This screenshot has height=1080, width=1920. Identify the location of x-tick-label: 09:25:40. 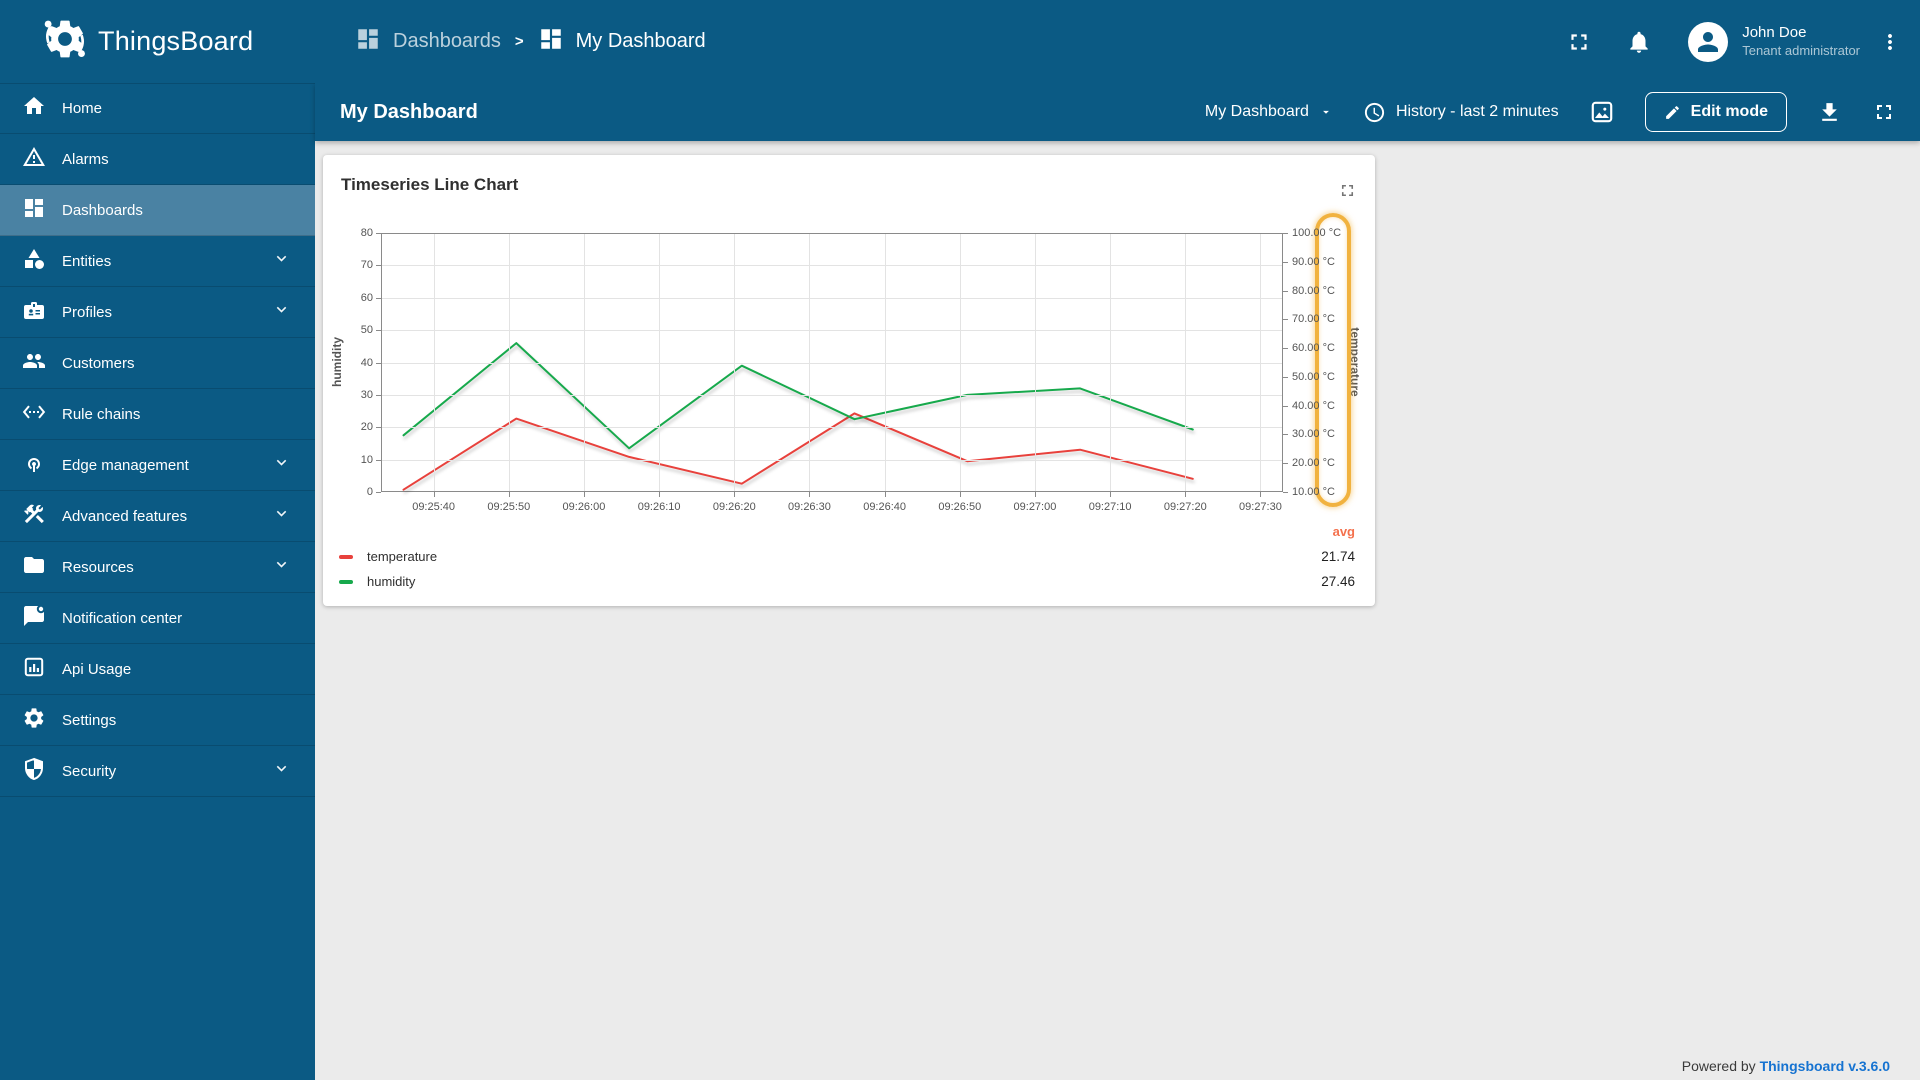
(434, 507).